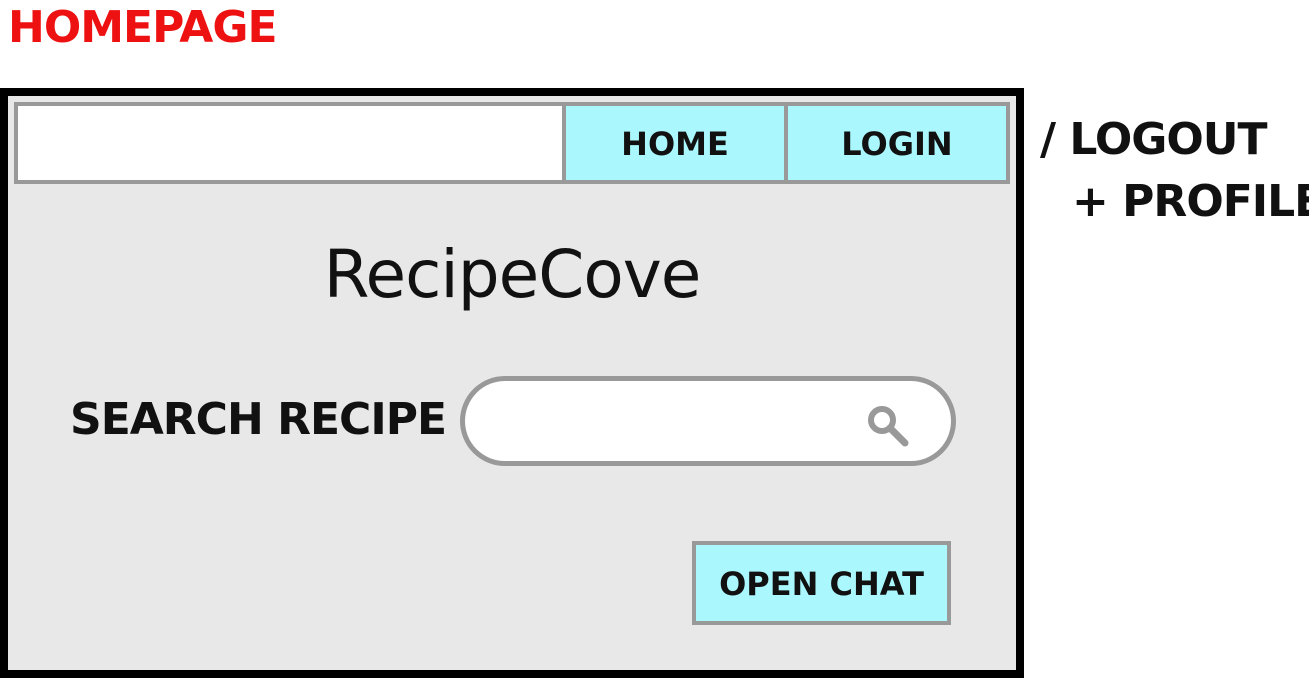  I want to click on page-label: HOMEPAGE, so click(143, 27).